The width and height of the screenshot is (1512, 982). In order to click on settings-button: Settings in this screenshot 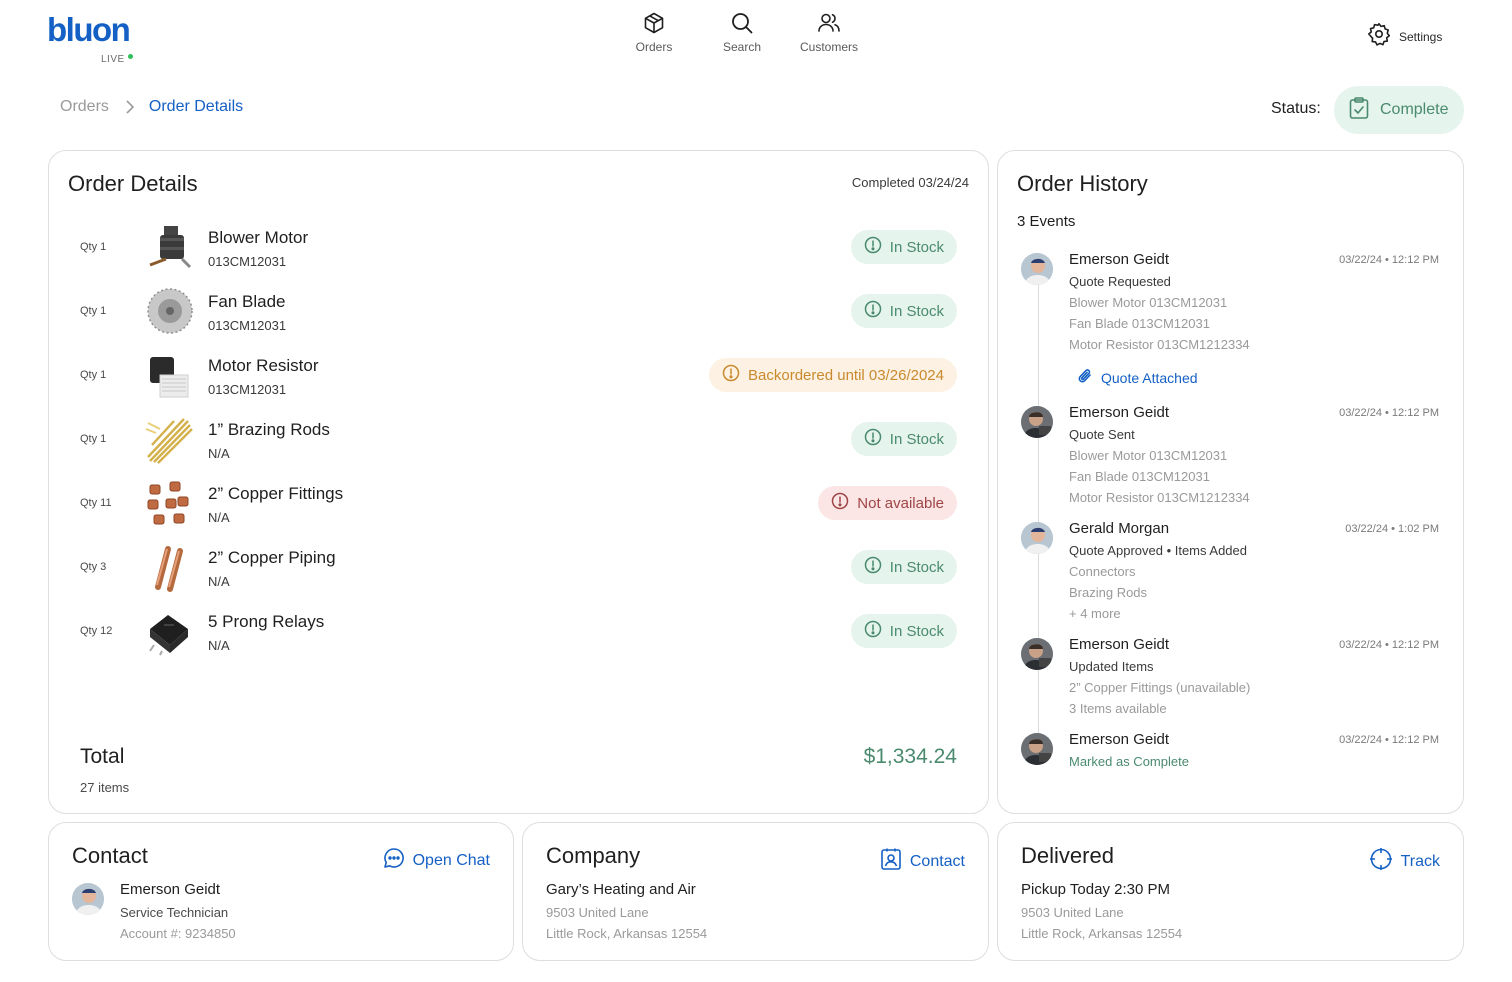, I will do `click(1404, 36)`.